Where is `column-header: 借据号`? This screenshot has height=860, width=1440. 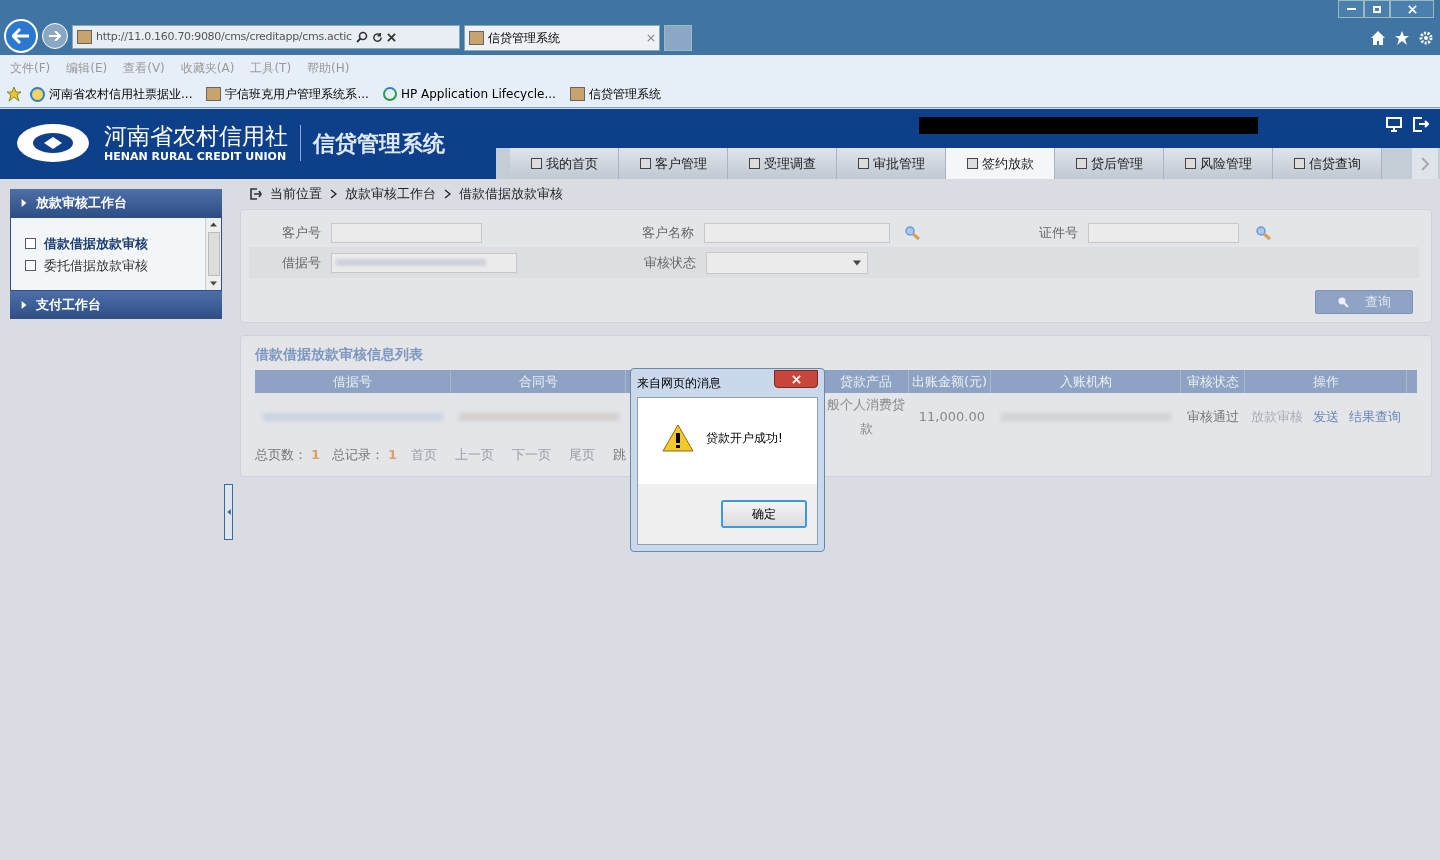
column-header: 借据号 is located at coordinates (352, 381).